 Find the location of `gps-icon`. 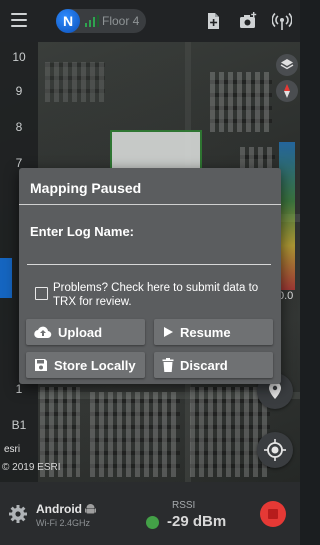

gps-icon is located at coordinates (275, 450).